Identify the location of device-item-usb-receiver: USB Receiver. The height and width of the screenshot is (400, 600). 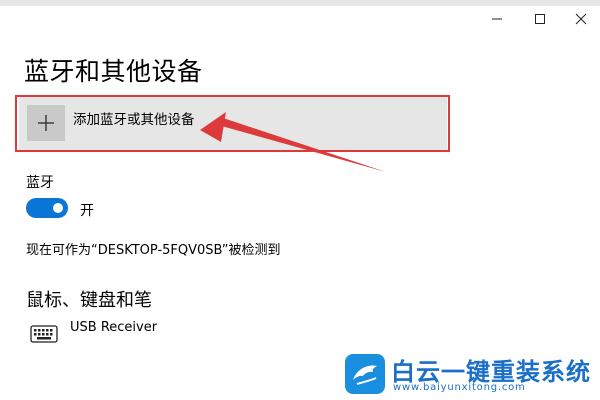
(113, 327).